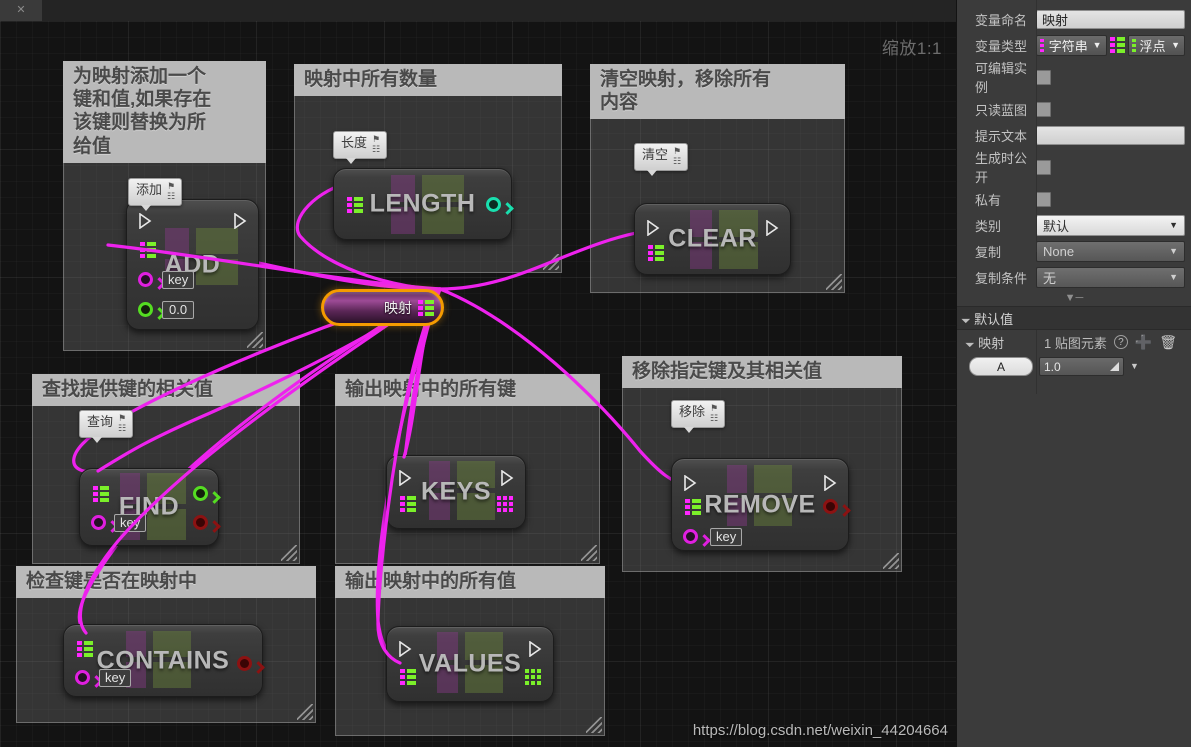 The image size is (1191, 747). What do you see at coordinates (1143, 342) in the screenshot?
I see `add-icon: ➕` at bounding box center [1143, 342].